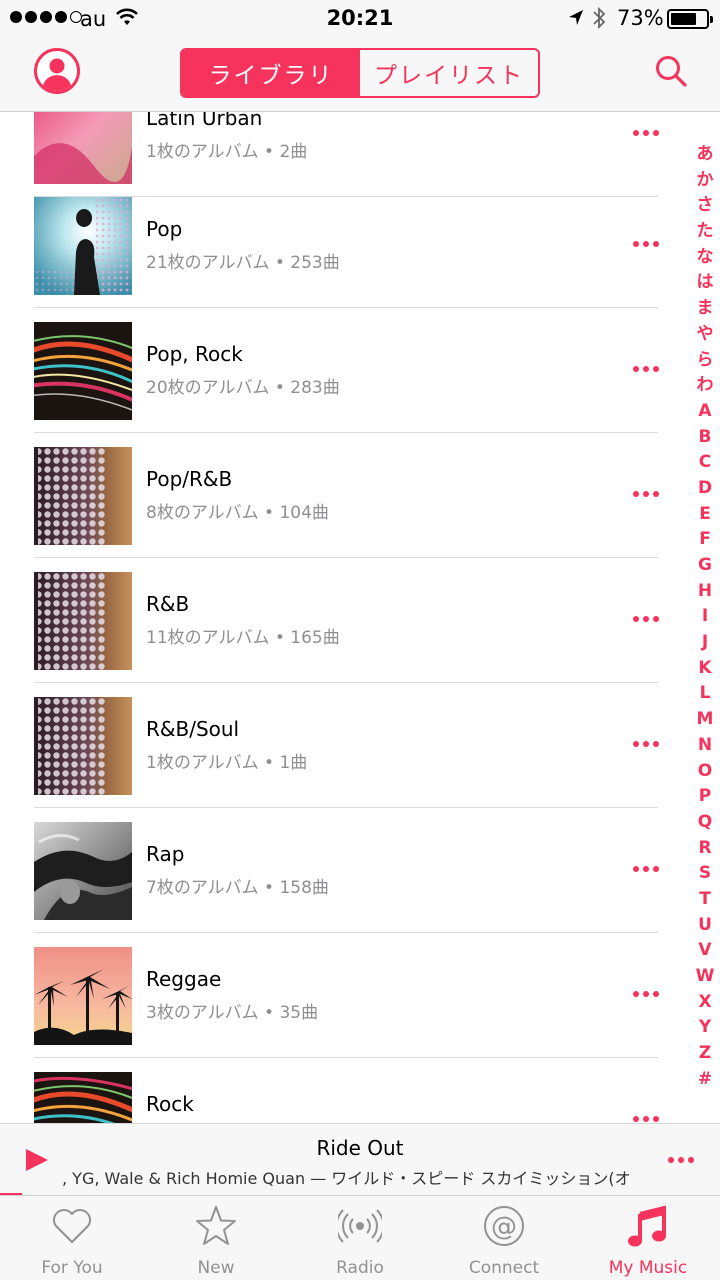  What do you see at coordinates (705, 797) in the screenshot?
I see `index-letter: P` at bounding box center [705, 797].